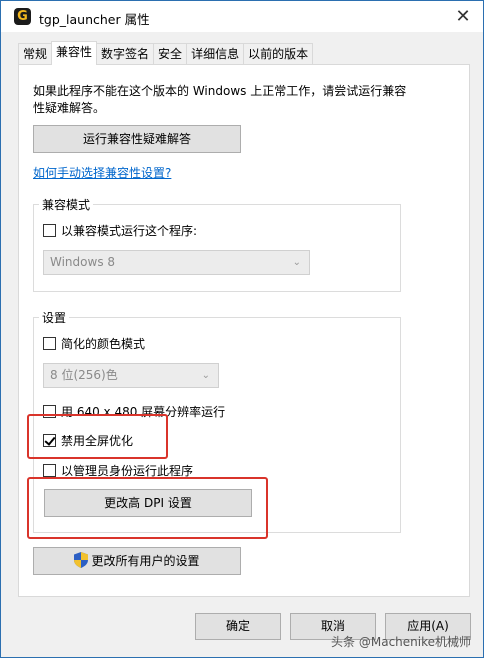 The width and height of the screenshot is (484, 658). Describe the element at coordinates (74, 53) in the screenshot. I see `tab-compatibility: 兼容性` at that location.